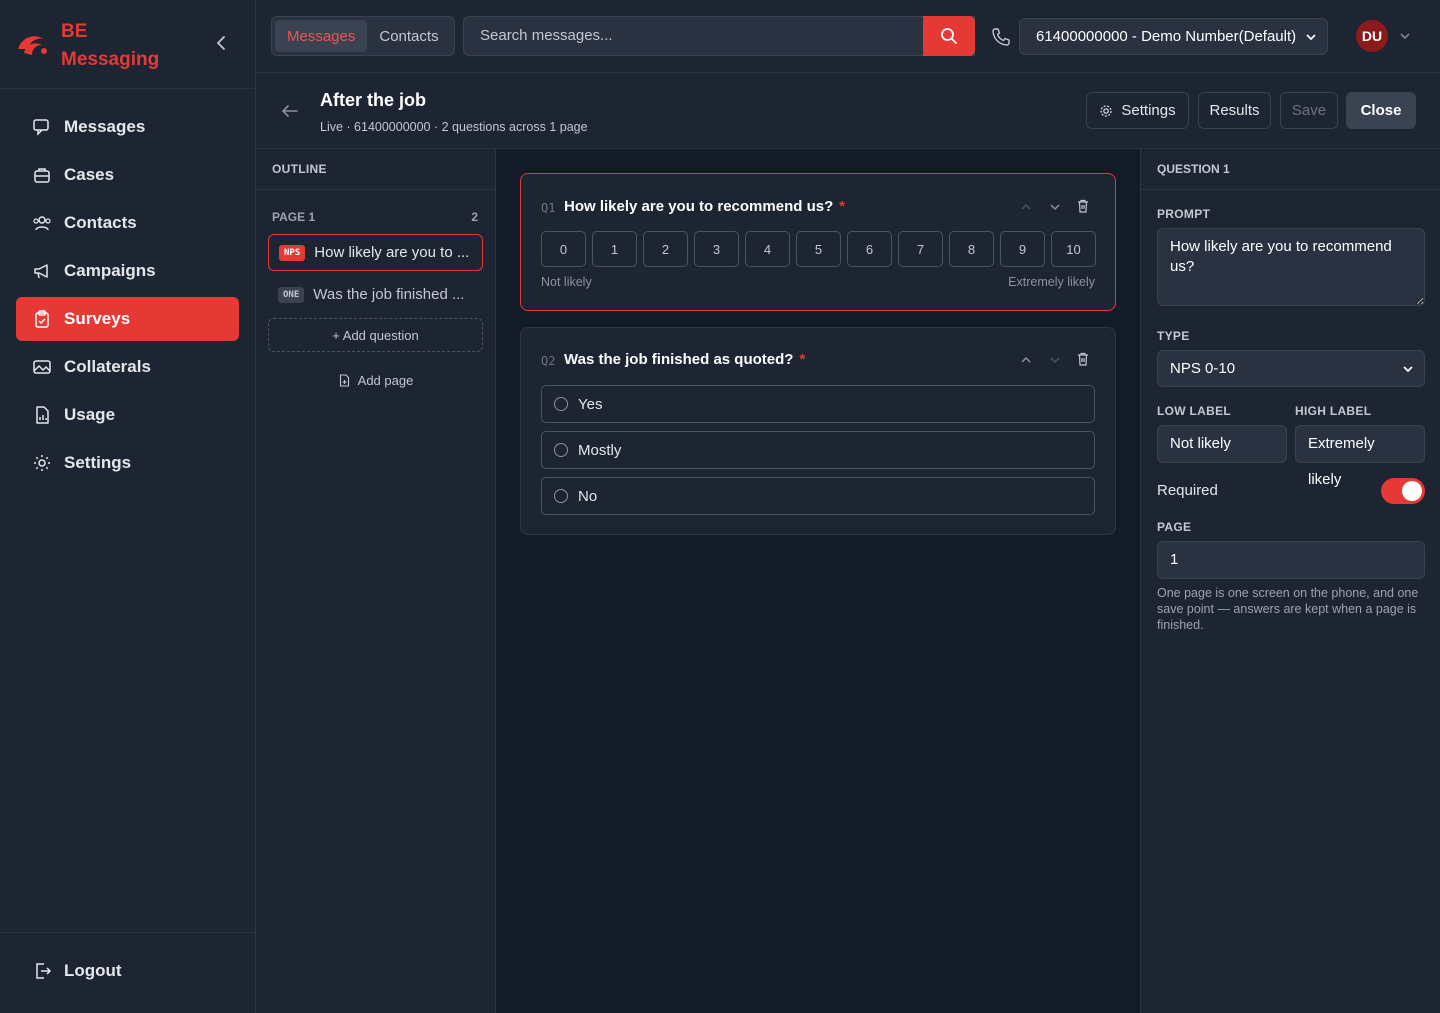 The image size is (1440, 1013). Describe the element at coordinates (1166, 36) in the screenshot. I see `sender-number-value: 61400000000 - Demo Number(Default)` at that location.